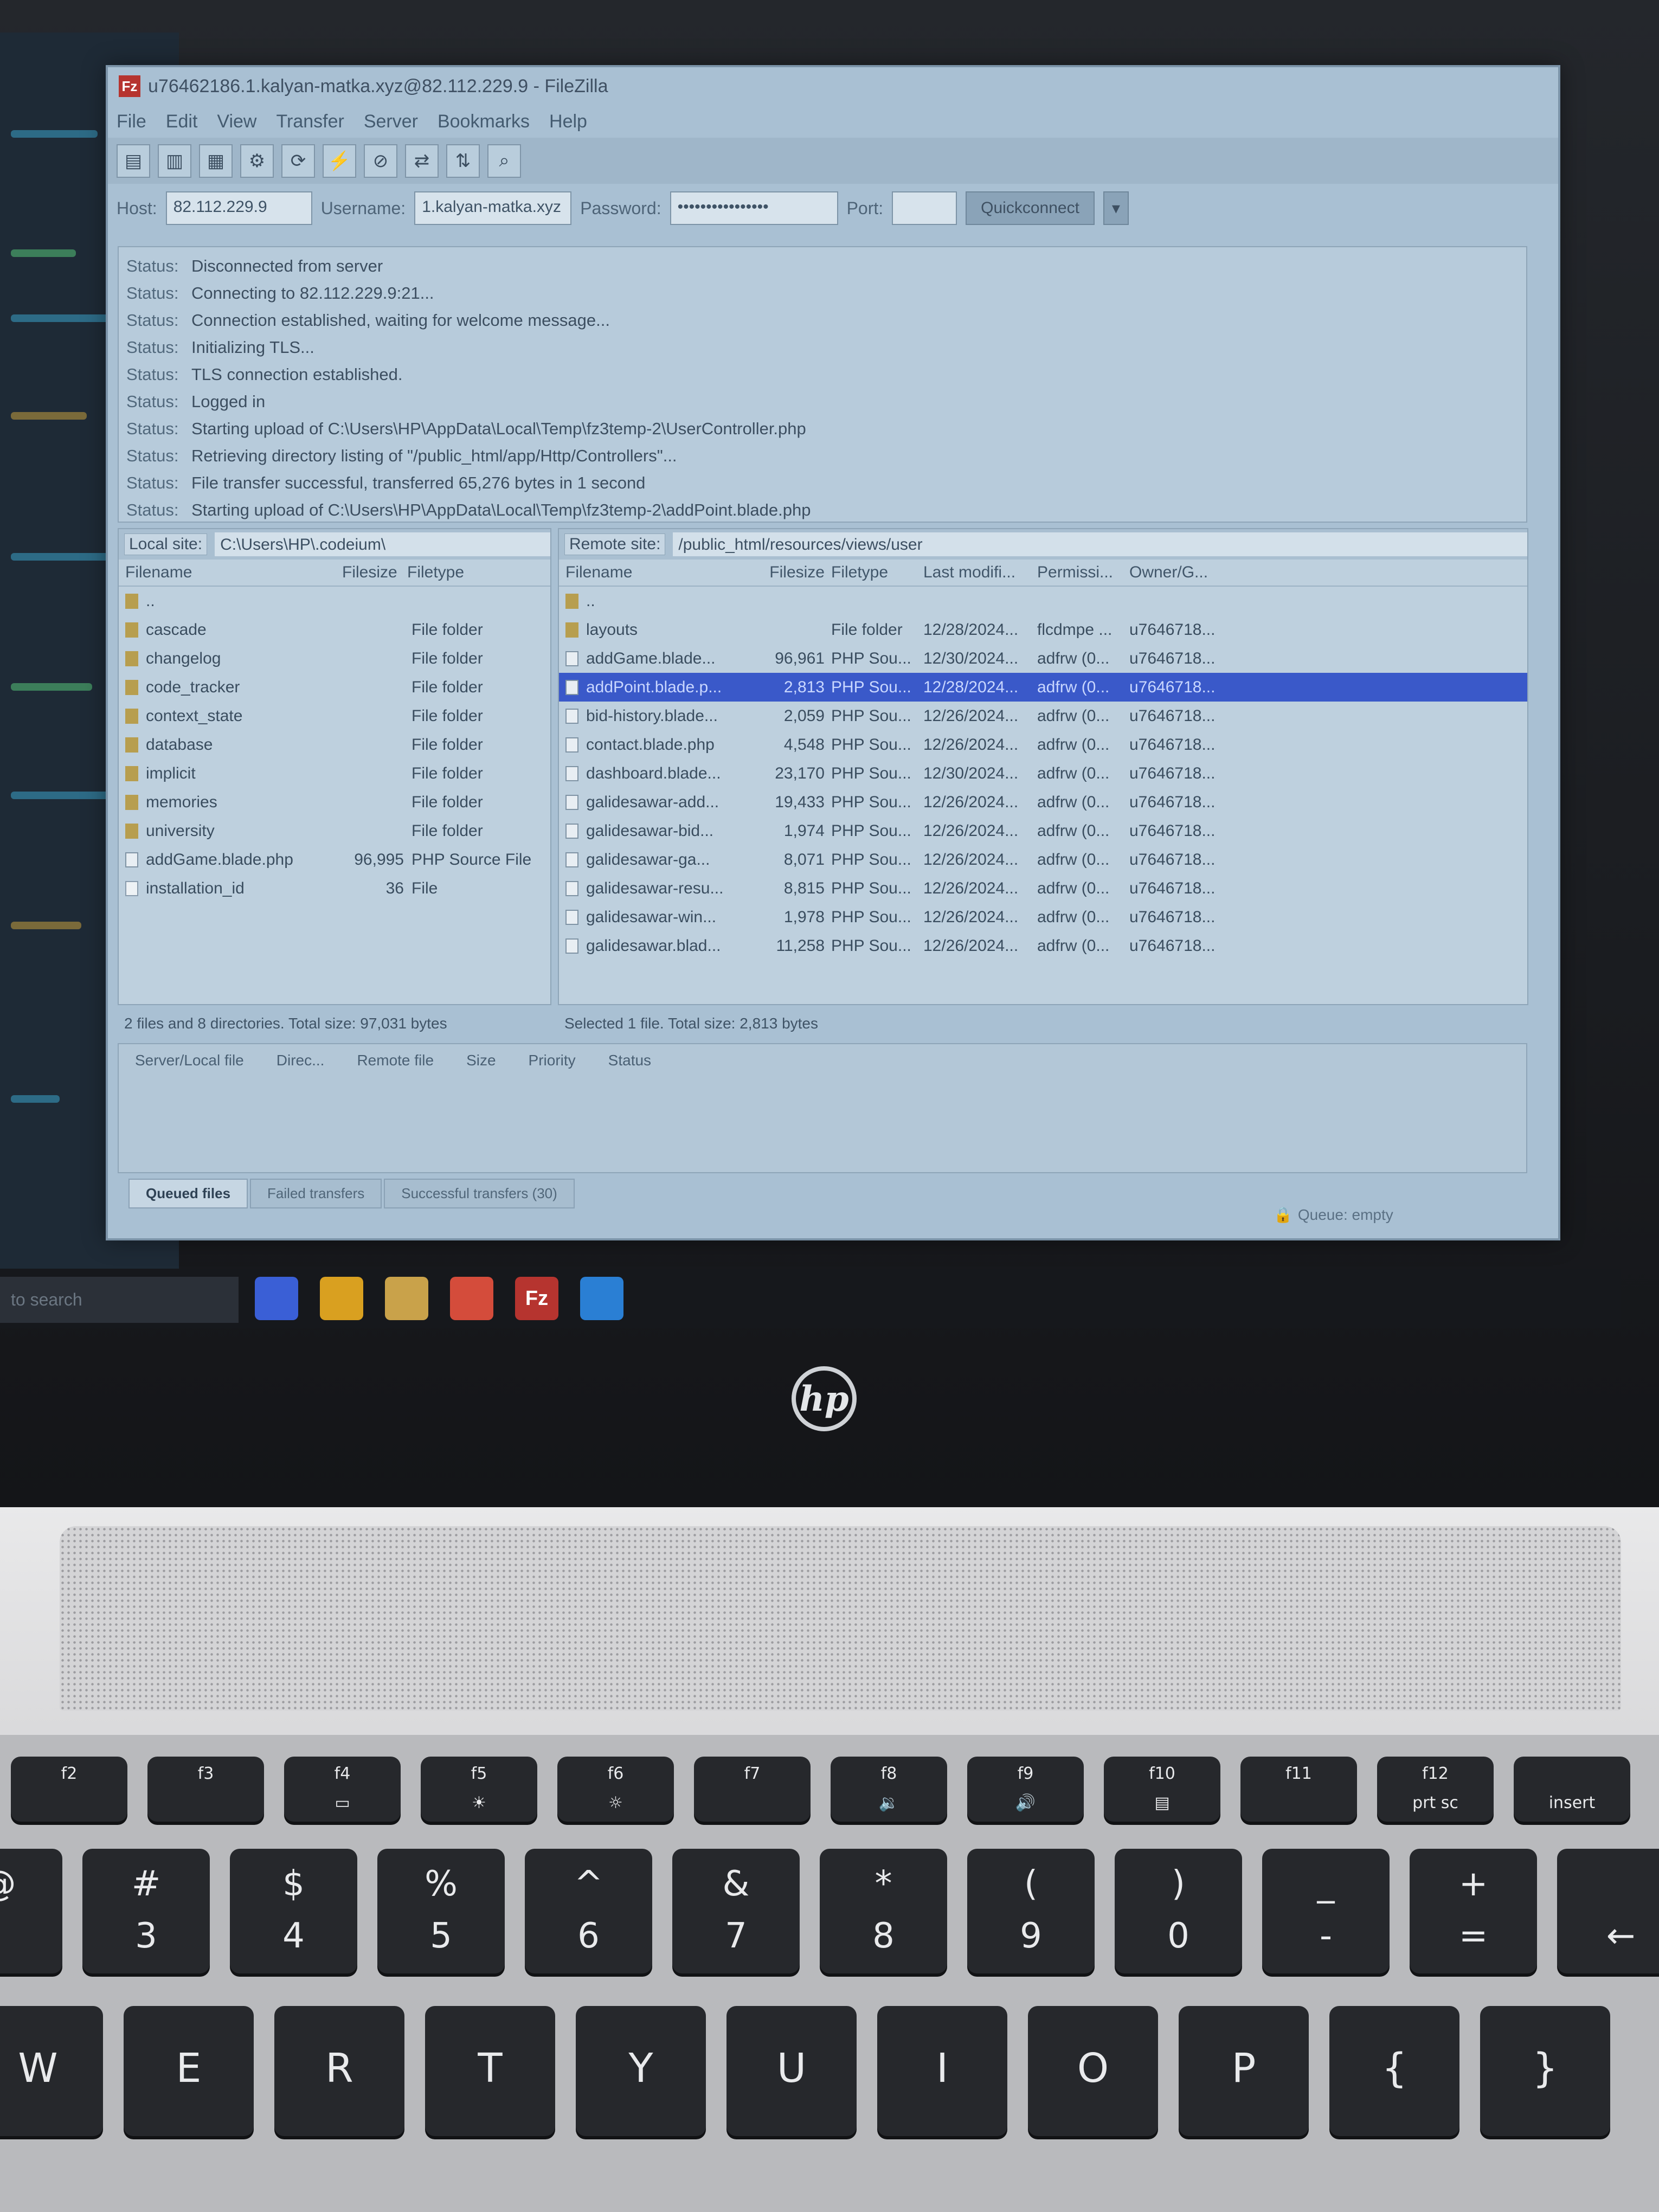 The height and width of the screenshot is (2212, 1659). I want to click on letter-key: T, so click(490, 2071).